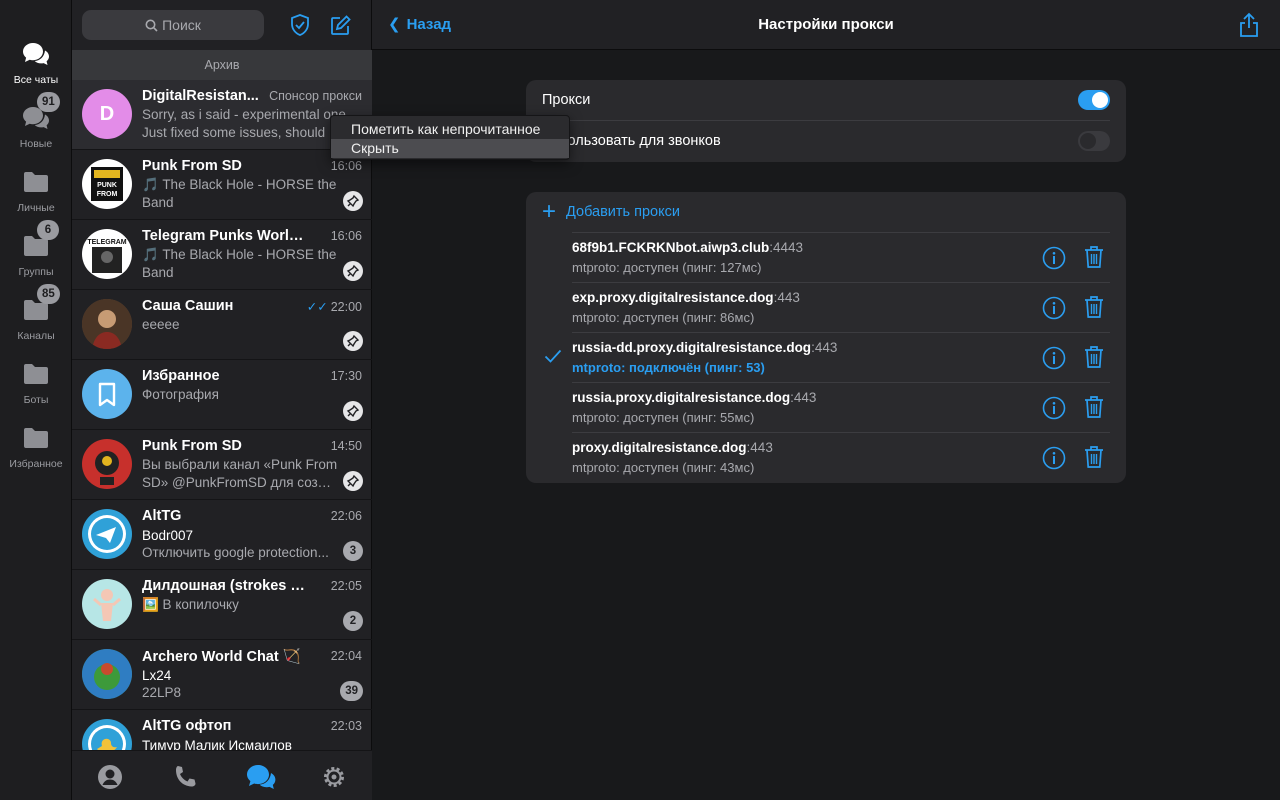  I want to click on contacts-icon, so click(110, 777).